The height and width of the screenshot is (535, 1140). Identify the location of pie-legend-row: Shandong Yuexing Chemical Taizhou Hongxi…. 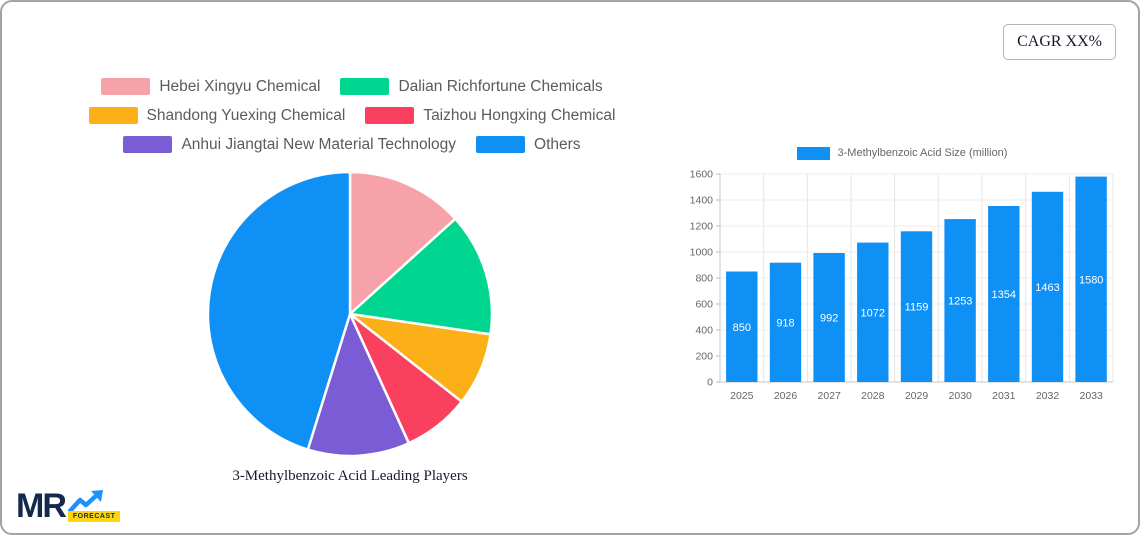
(352, 115).